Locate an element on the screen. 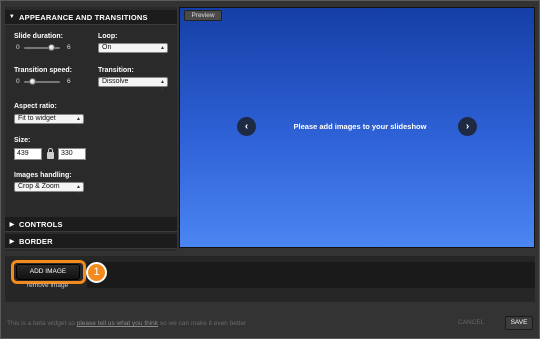 This screenshot has height=339, width=540. height-input: 330 is located at coordinates (72, 154).